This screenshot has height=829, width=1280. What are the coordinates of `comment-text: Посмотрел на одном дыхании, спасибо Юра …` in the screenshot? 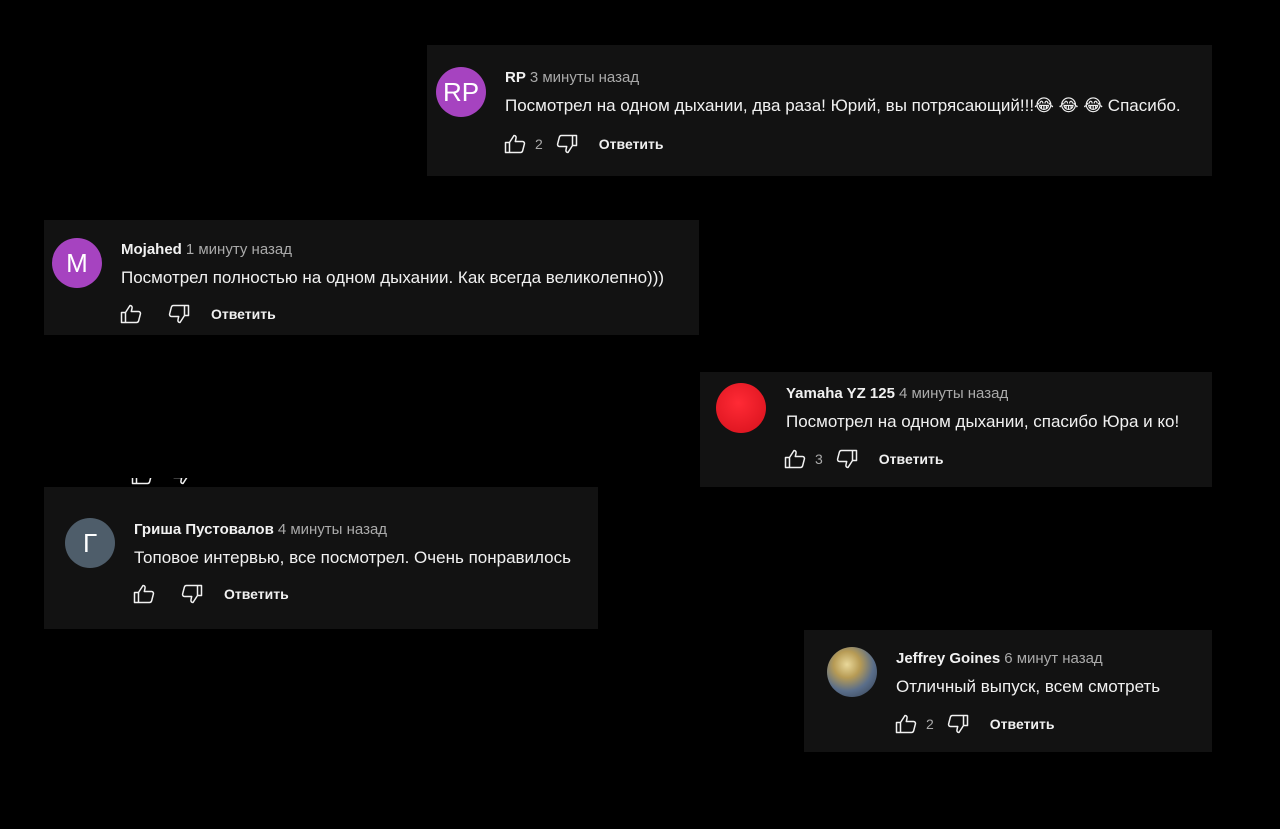 It's located at (983, 421).